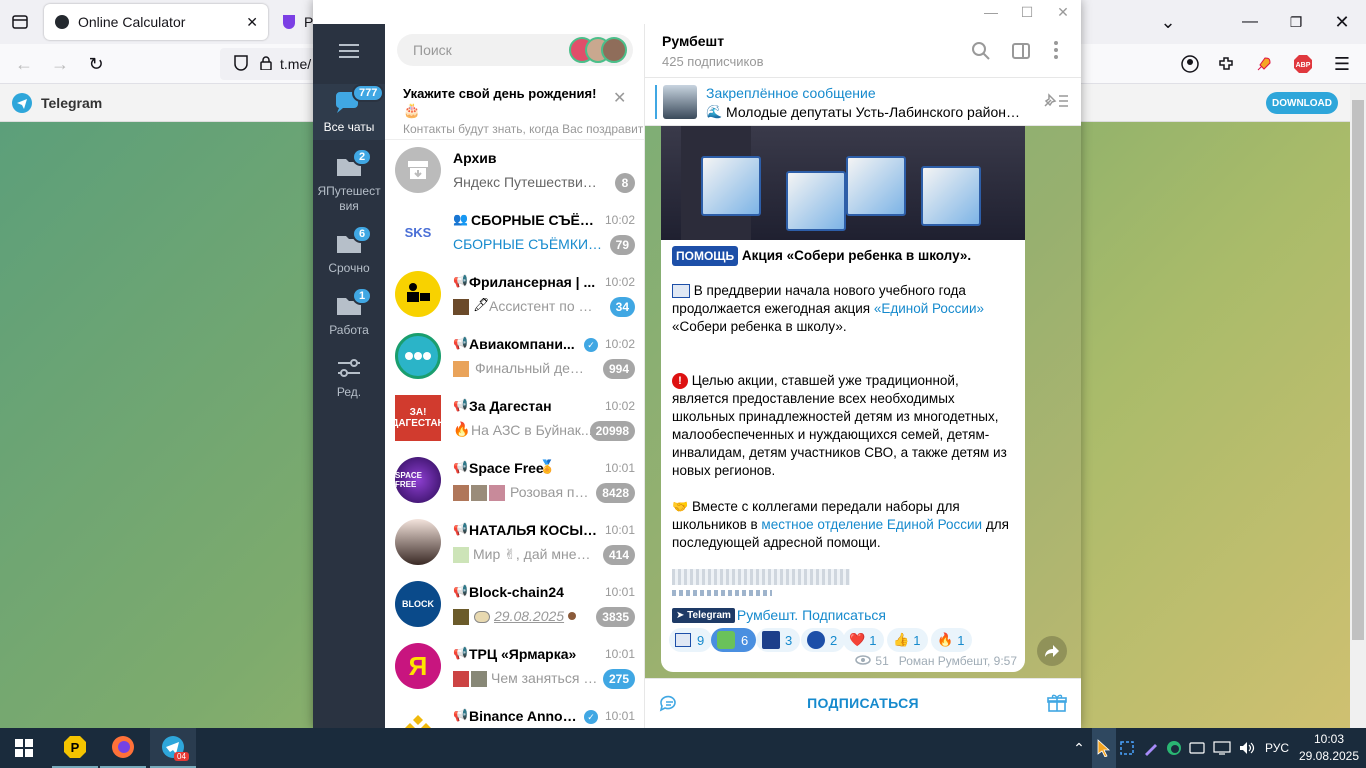 Image resolution: width=1366 pixels, height=768 pixels. What do you see at coordinates (714, 111) in the screenshot?
I see `wave-icon: 🌊` at bounding box center [714, 111].